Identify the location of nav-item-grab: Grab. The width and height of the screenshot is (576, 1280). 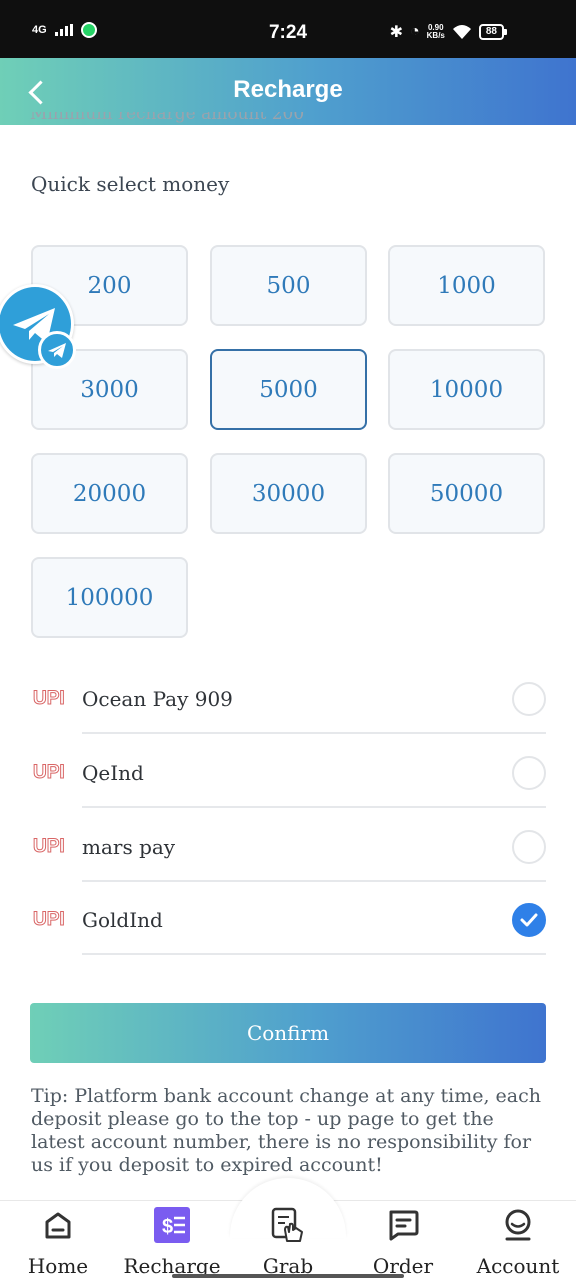
(288, 1242).